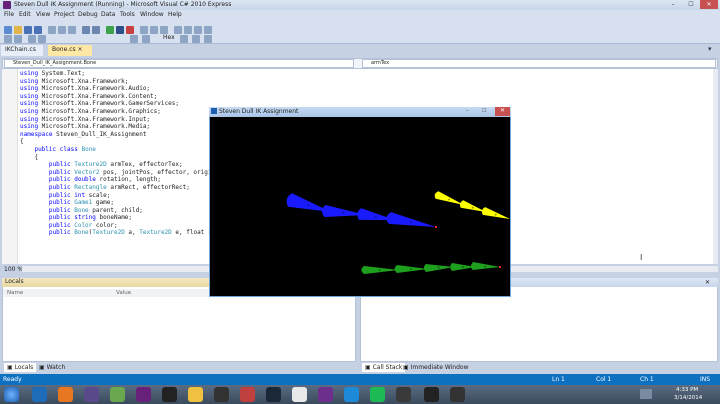 The image size is (720, 404). Describe the element at coordinates (90, 111) in the screenshot. I see `code-line: using Microsoft.Xna.Framework.Graphics;` at that location.